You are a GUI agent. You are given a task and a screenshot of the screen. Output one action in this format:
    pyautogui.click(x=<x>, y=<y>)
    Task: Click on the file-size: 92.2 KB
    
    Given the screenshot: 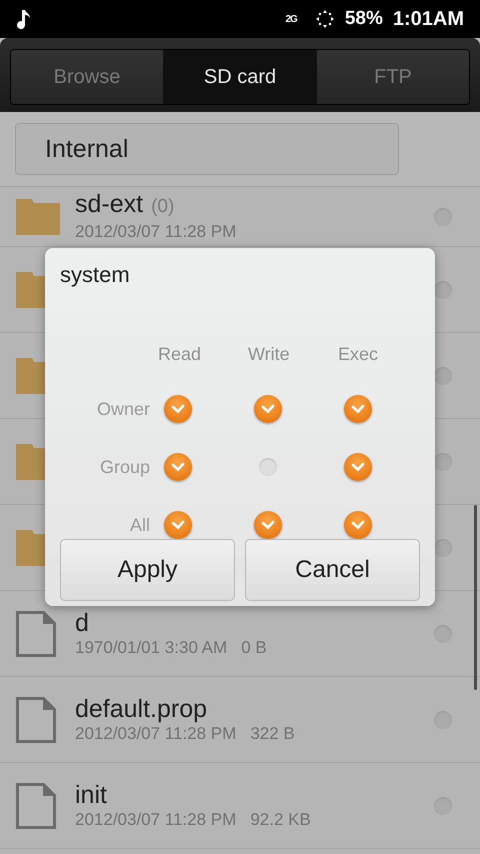 What is the action you would take?
    pyautogui.click(x=280, y=819)
    